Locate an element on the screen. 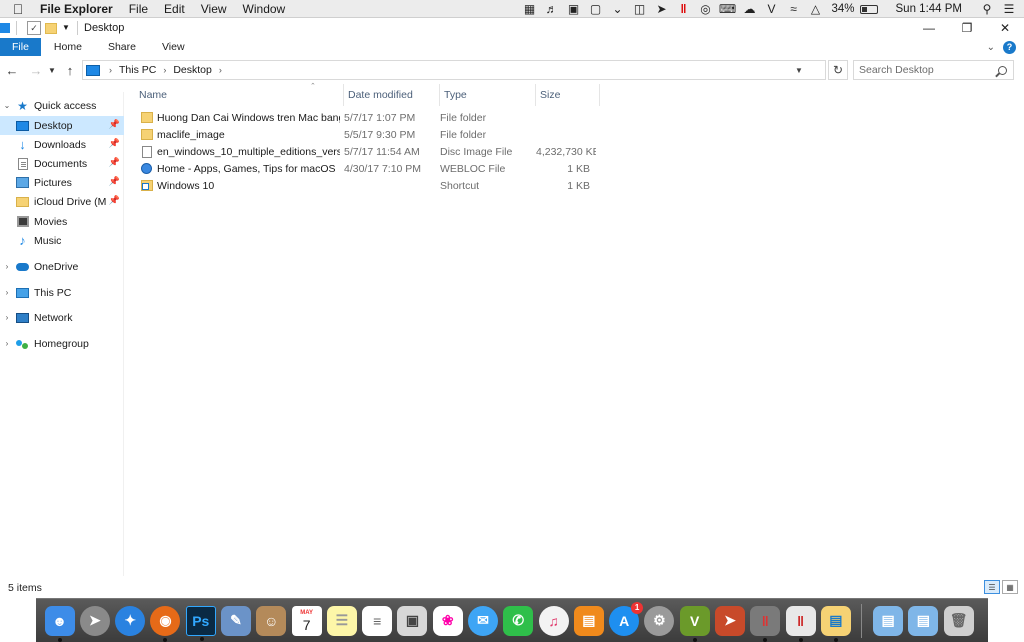 The image size is (1024, 642). trash-icon: 🗑 is located at coordinates (958, 620).